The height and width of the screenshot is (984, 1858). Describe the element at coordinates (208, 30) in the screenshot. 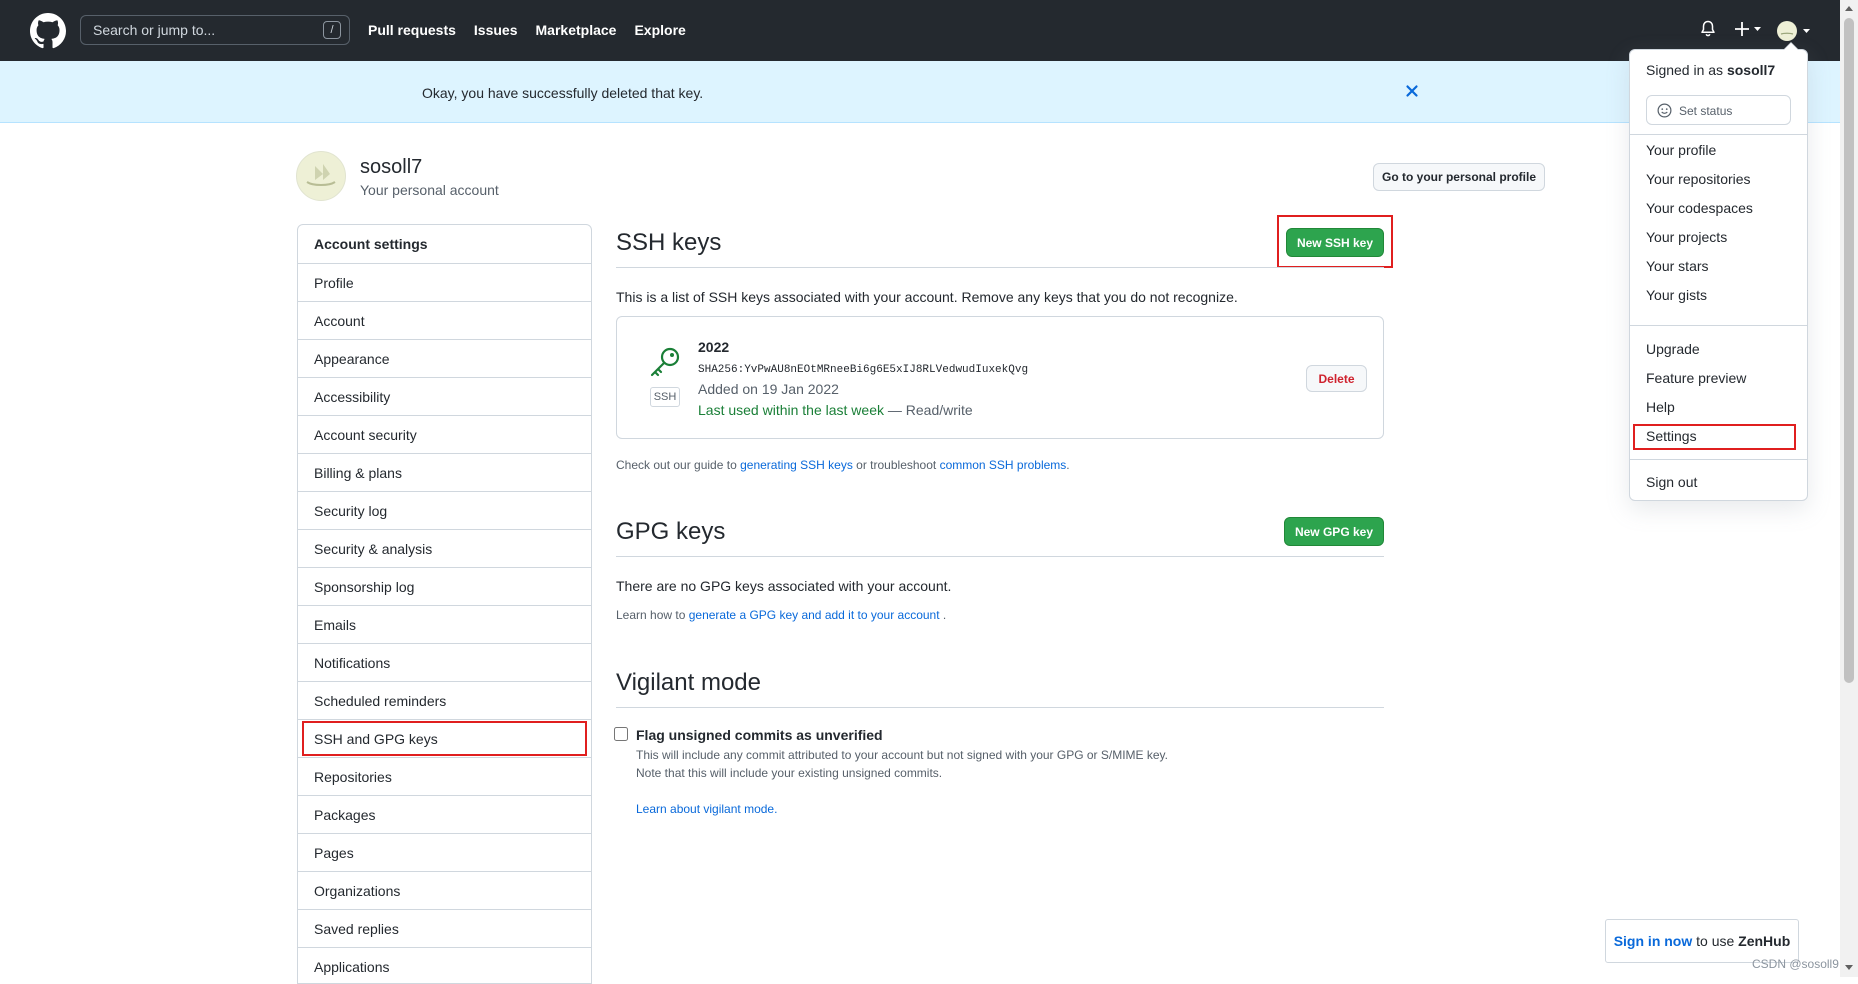

I see `search-input` at that location.